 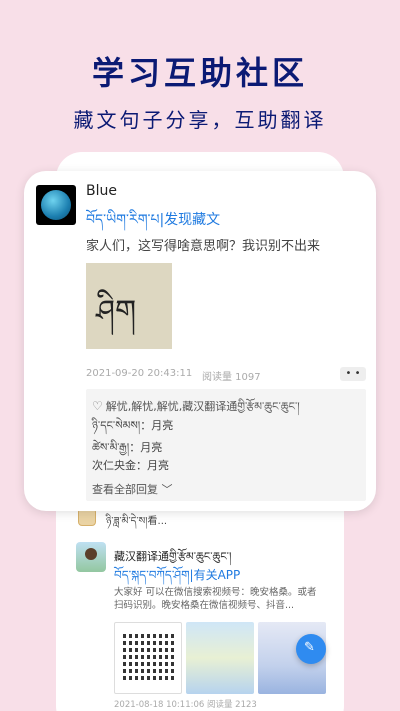 I want to click on post-time: 2021-09-20 20:43:11, so click(x=139, y=373).